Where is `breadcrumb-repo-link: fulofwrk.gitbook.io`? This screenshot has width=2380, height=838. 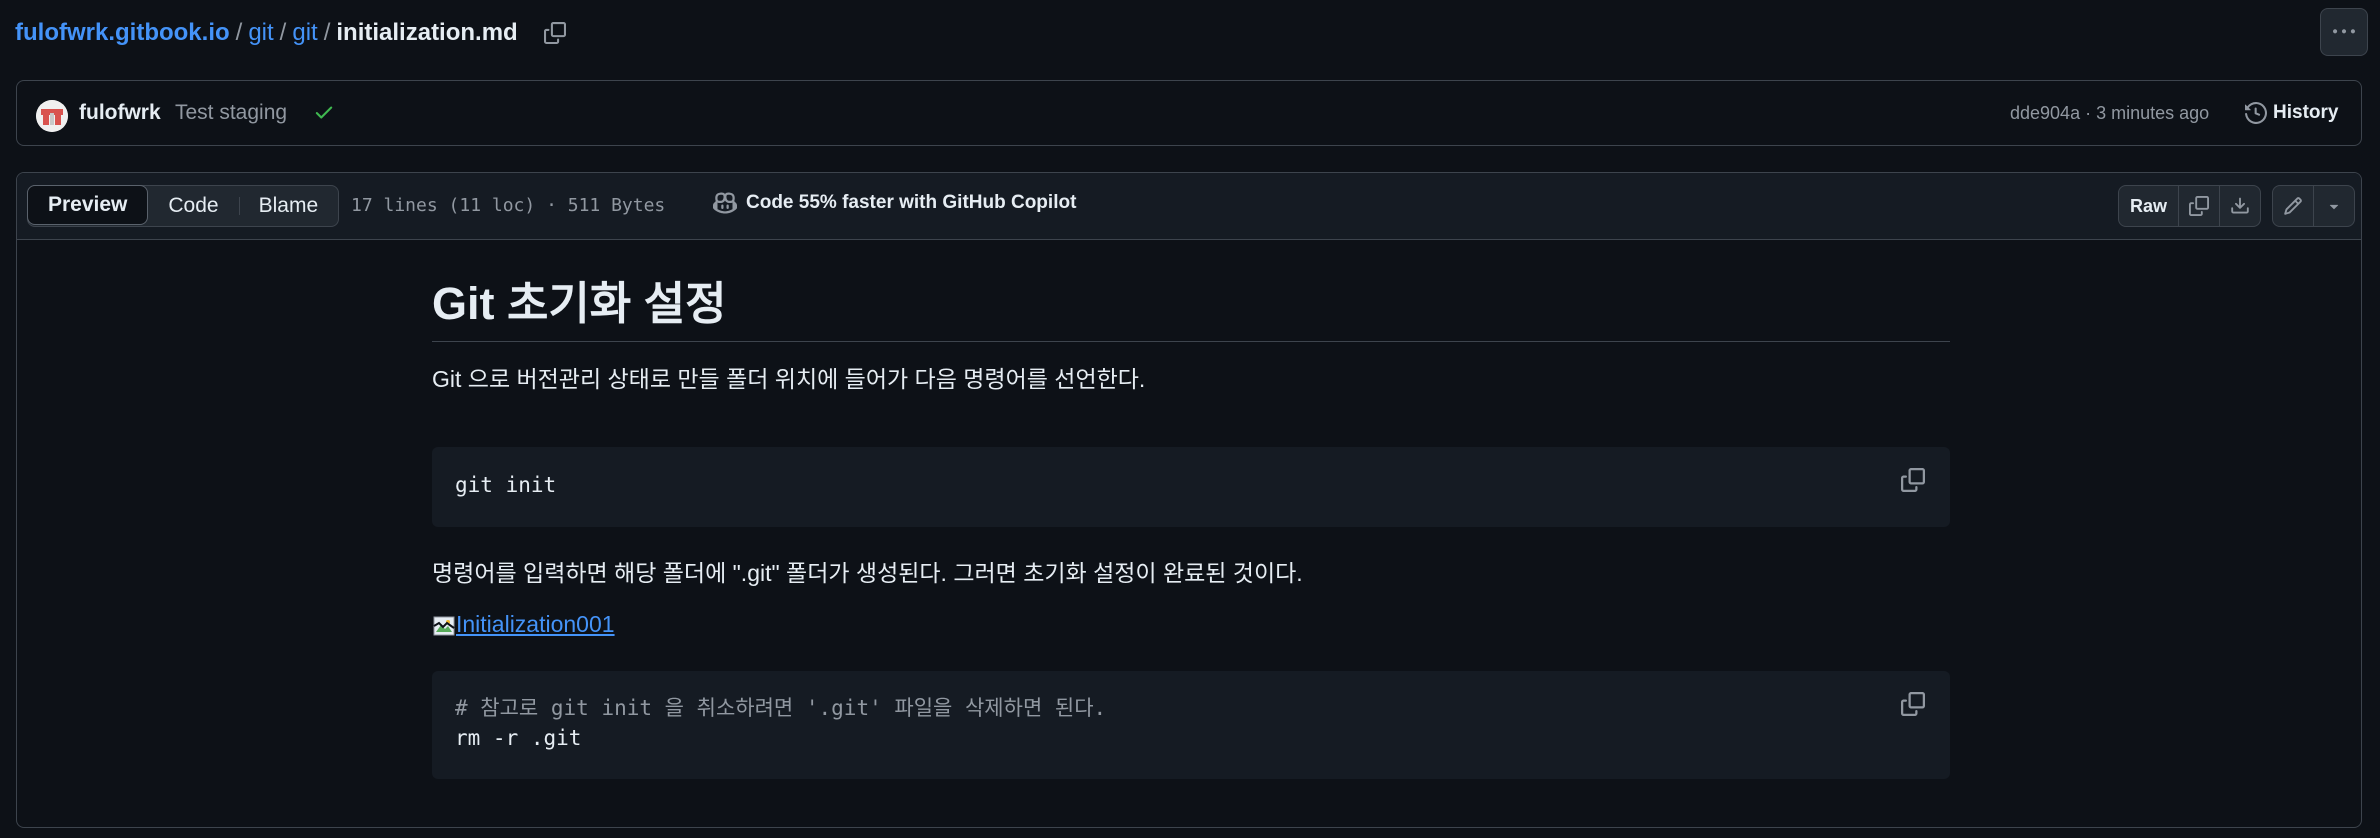 breadcrumb-repo-link: fulofwrk.gitbook.io is located at coordinates (122, 33).